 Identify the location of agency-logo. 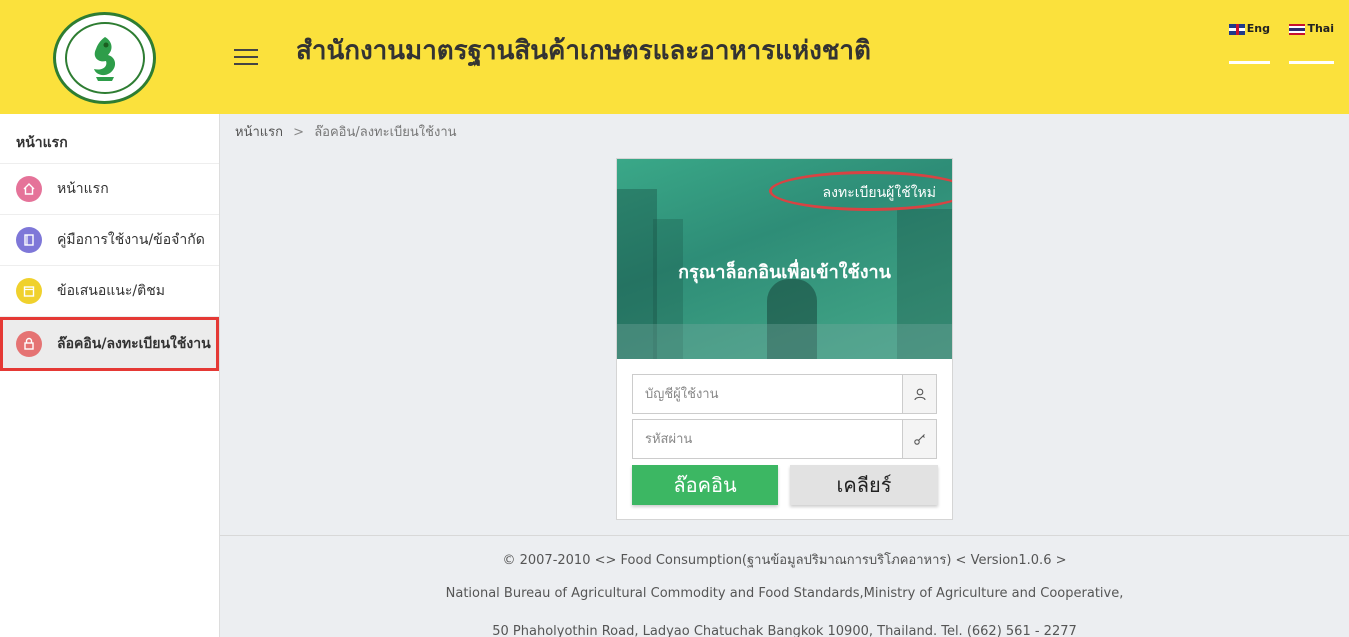
(104, 58).